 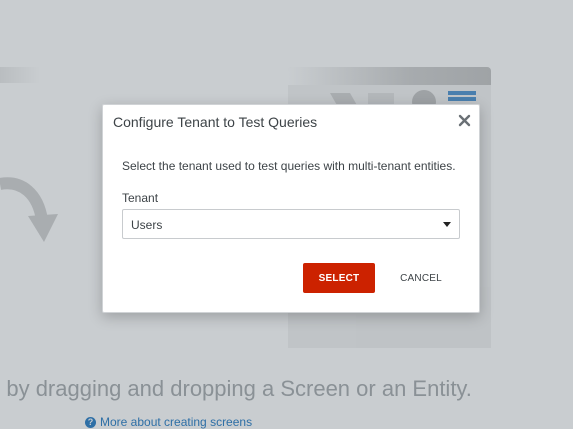 I want to click on curved-arrow-icon, so click(x=29, y=209).